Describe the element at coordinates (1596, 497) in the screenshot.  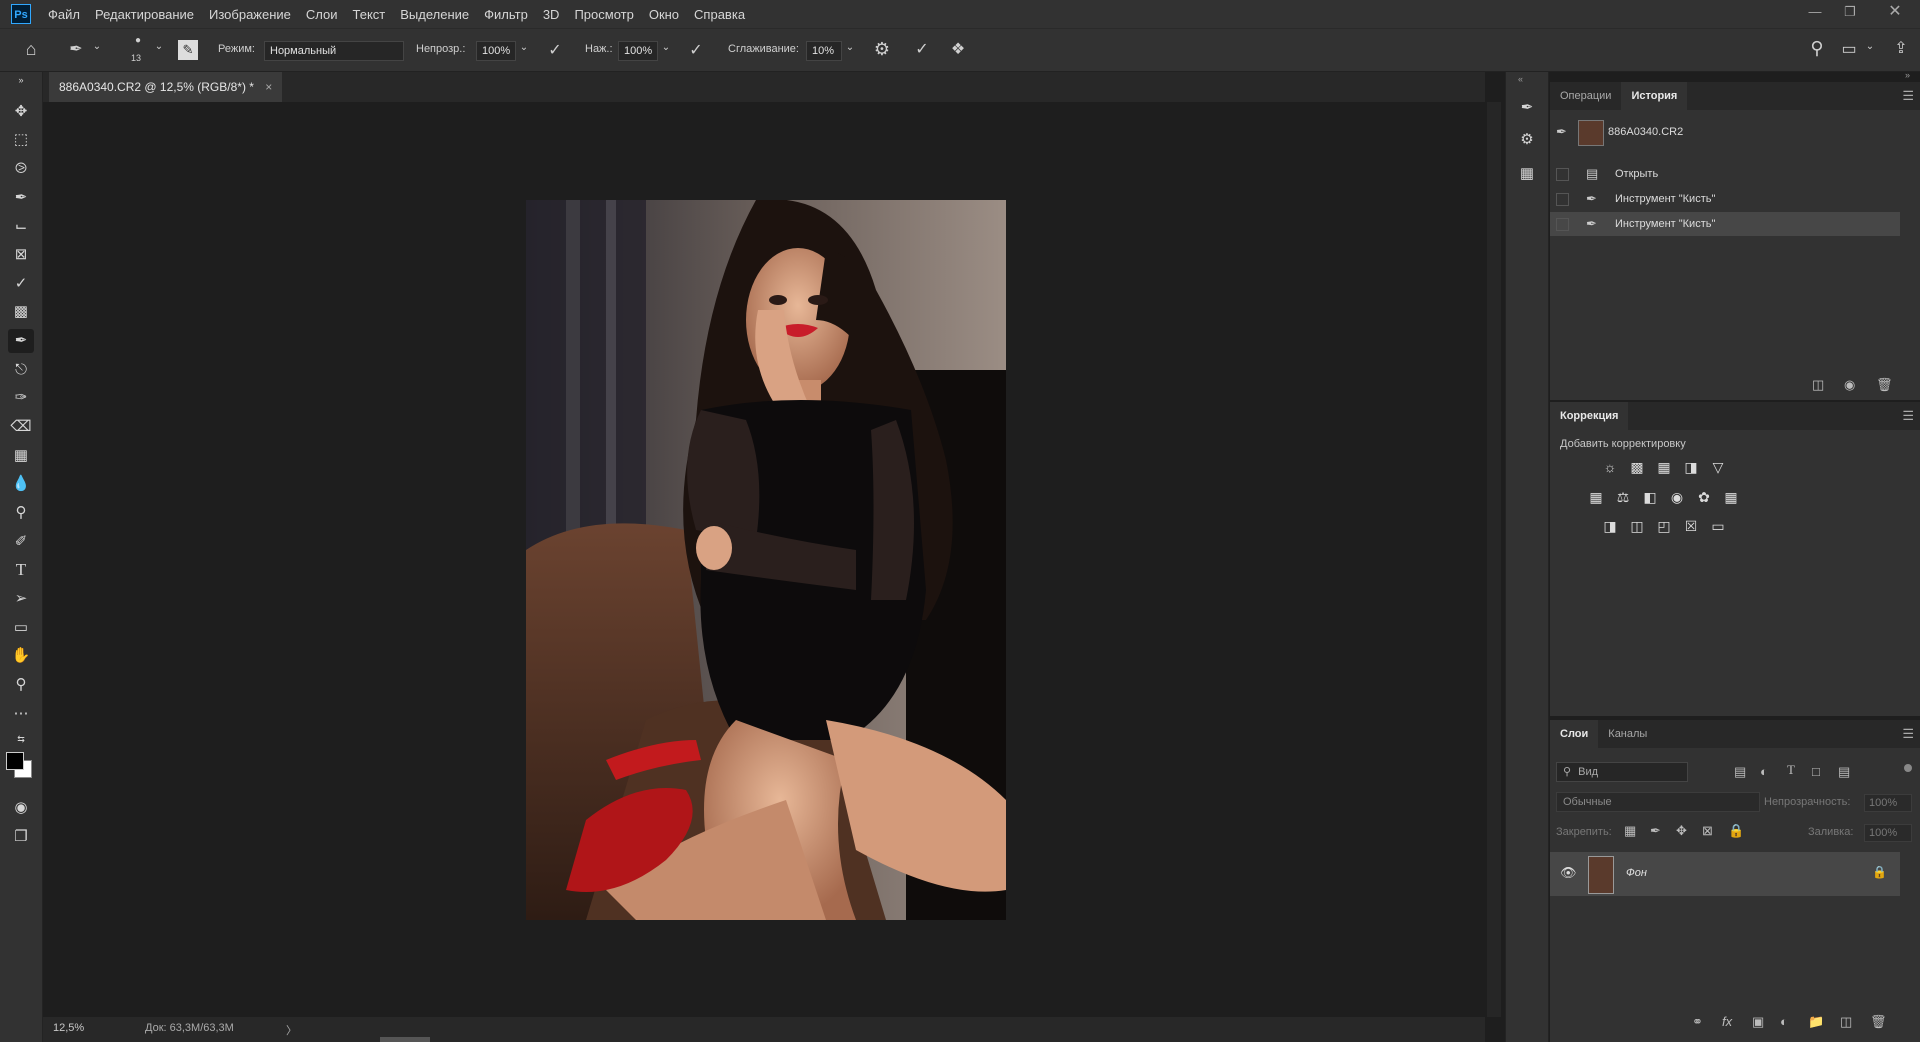
I see `hue-saturation-icon: ▦` at that location.